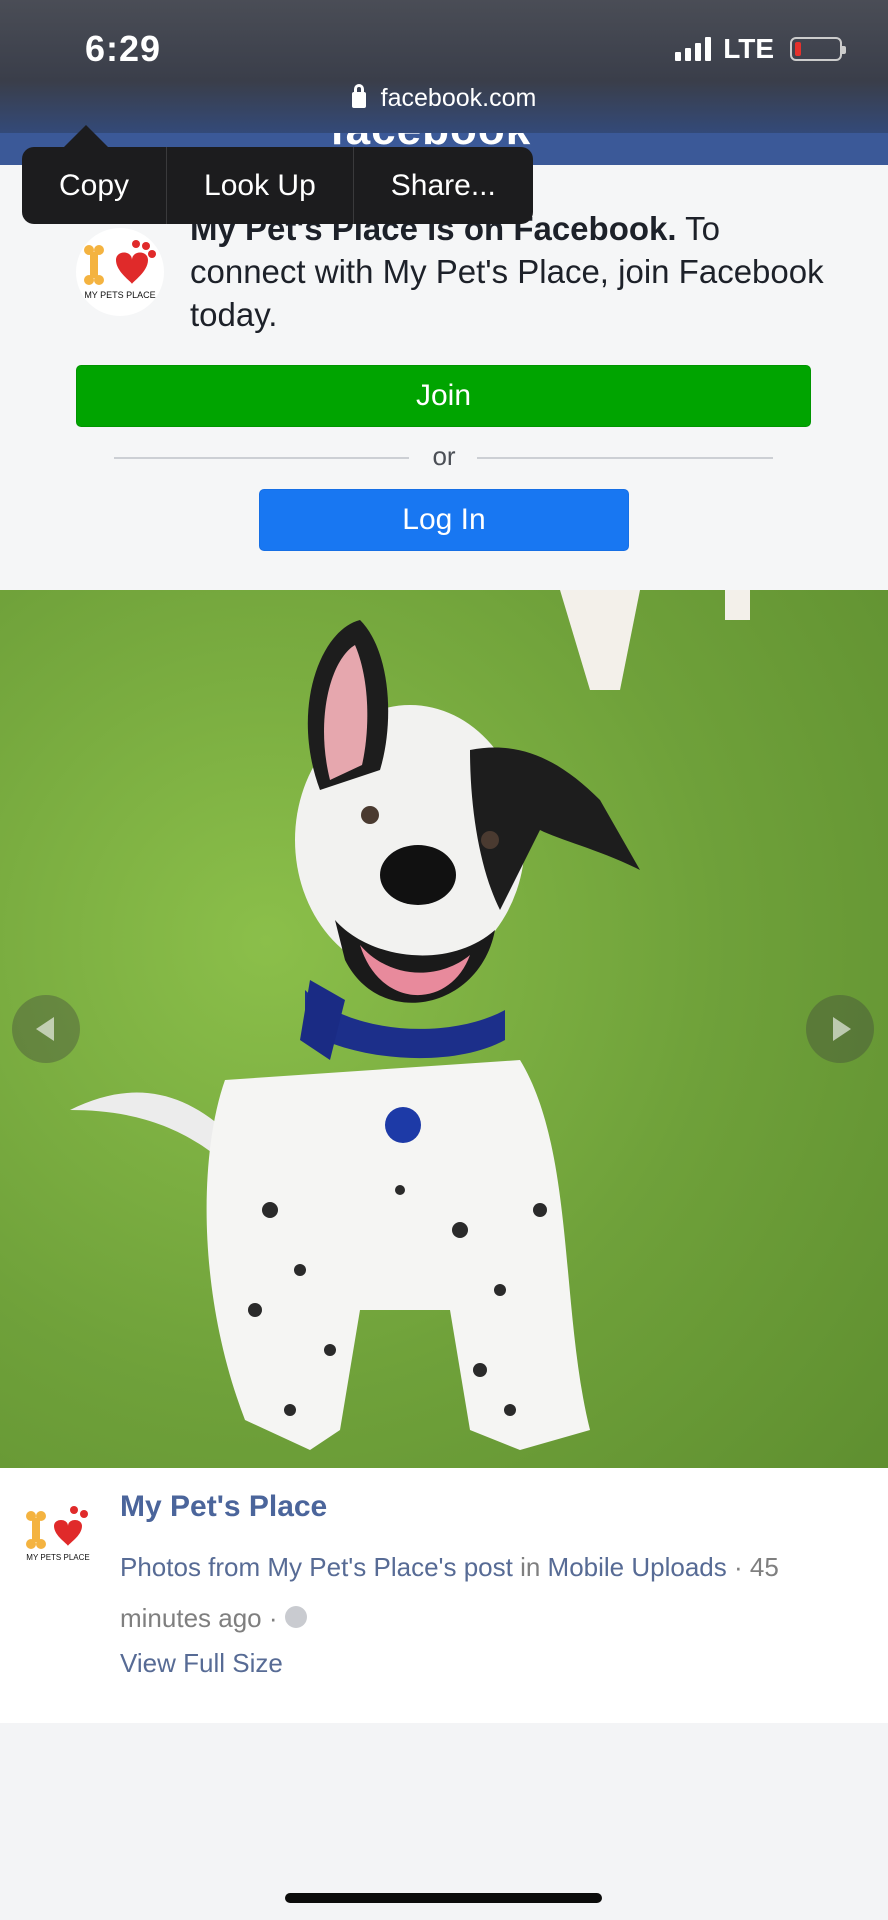  I want to click on meta-in: in, so click(530, 1567).